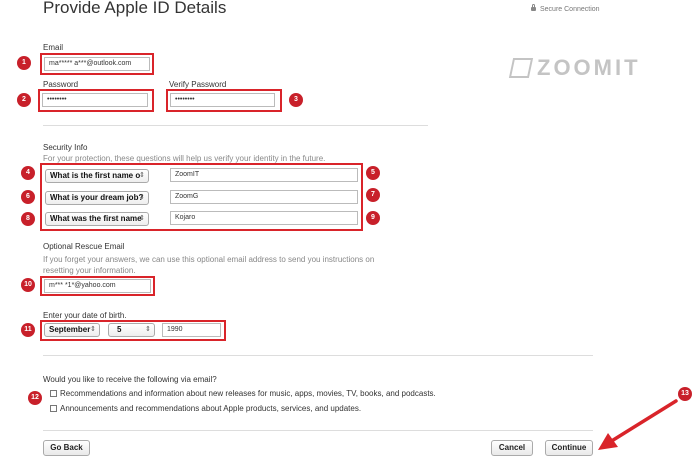 Image resolution: width=700 pixels, height=457 pixels. What do you see at coordinates (85, 315) in the screenshot?
I see `birth-date-label: Enter your date of birth.` at bounding box center [85, 315].